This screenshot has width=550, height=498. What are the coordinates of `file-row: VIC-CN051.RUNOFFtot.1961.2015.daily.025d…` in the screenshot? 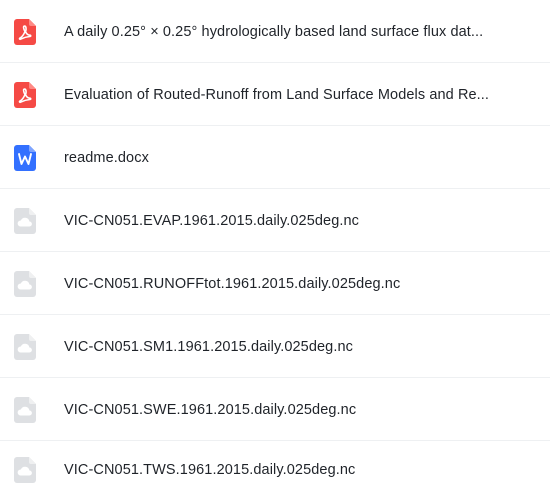 It's located at (275, 283).